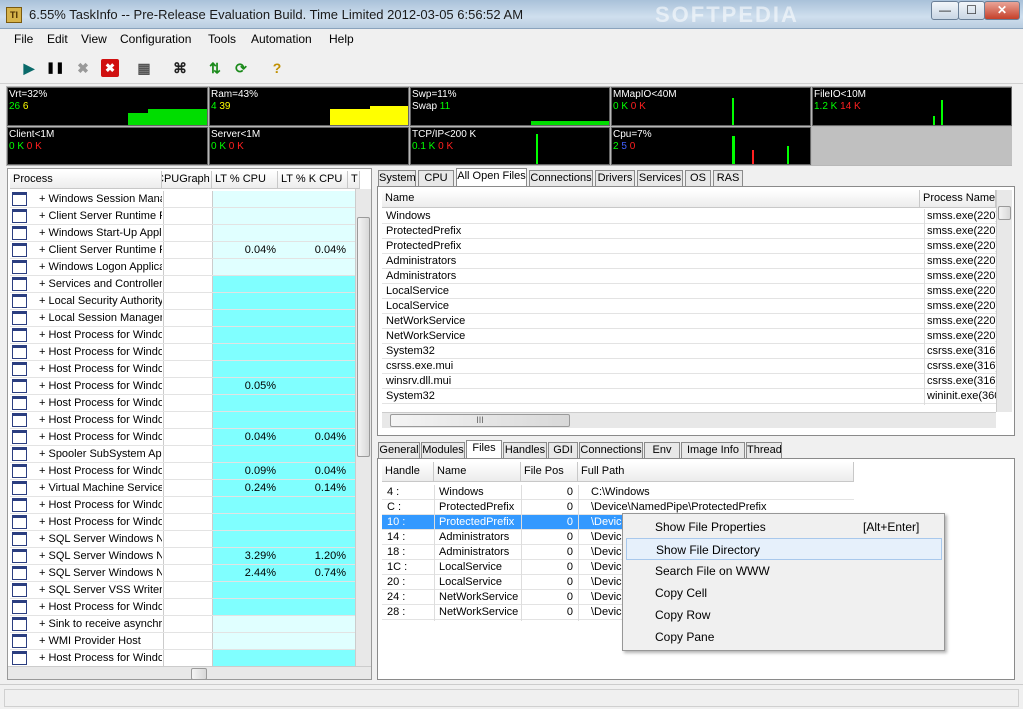 The width and height of the screenshot is (1023, 709). What do you see at coordinates (397, 178) in the screenshot?
I see `tab-system: System` at bounding box center [397, 178].